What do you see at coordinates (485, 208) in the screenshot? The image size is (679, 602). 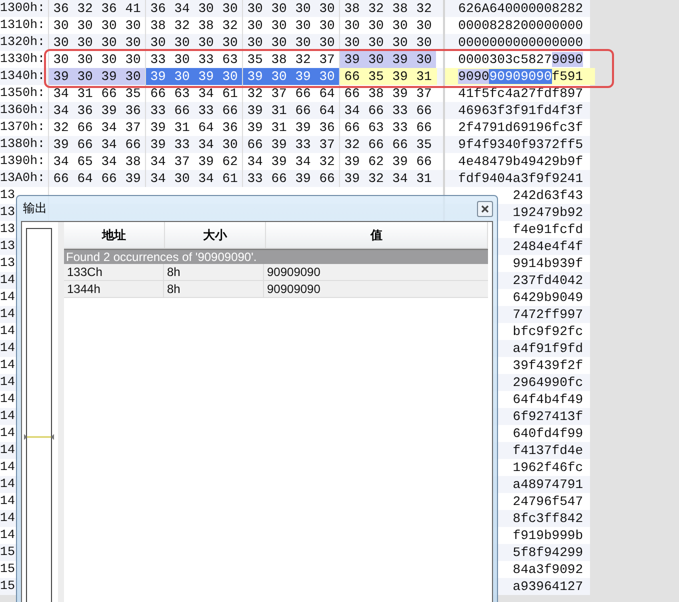 I see `close-button` at bounding box center [485, 208].